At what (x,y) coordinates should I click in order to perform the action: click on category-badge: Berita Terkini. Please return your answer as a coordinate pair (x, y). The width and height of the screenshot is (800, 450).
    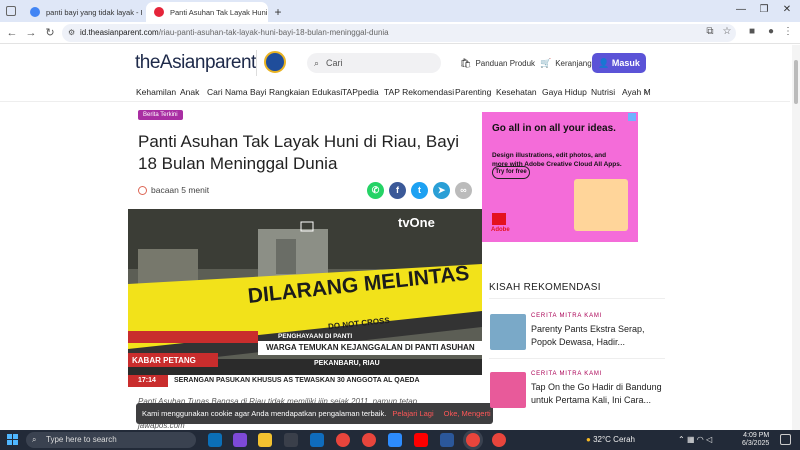
    Looking at the image, I should click on (160, 115).